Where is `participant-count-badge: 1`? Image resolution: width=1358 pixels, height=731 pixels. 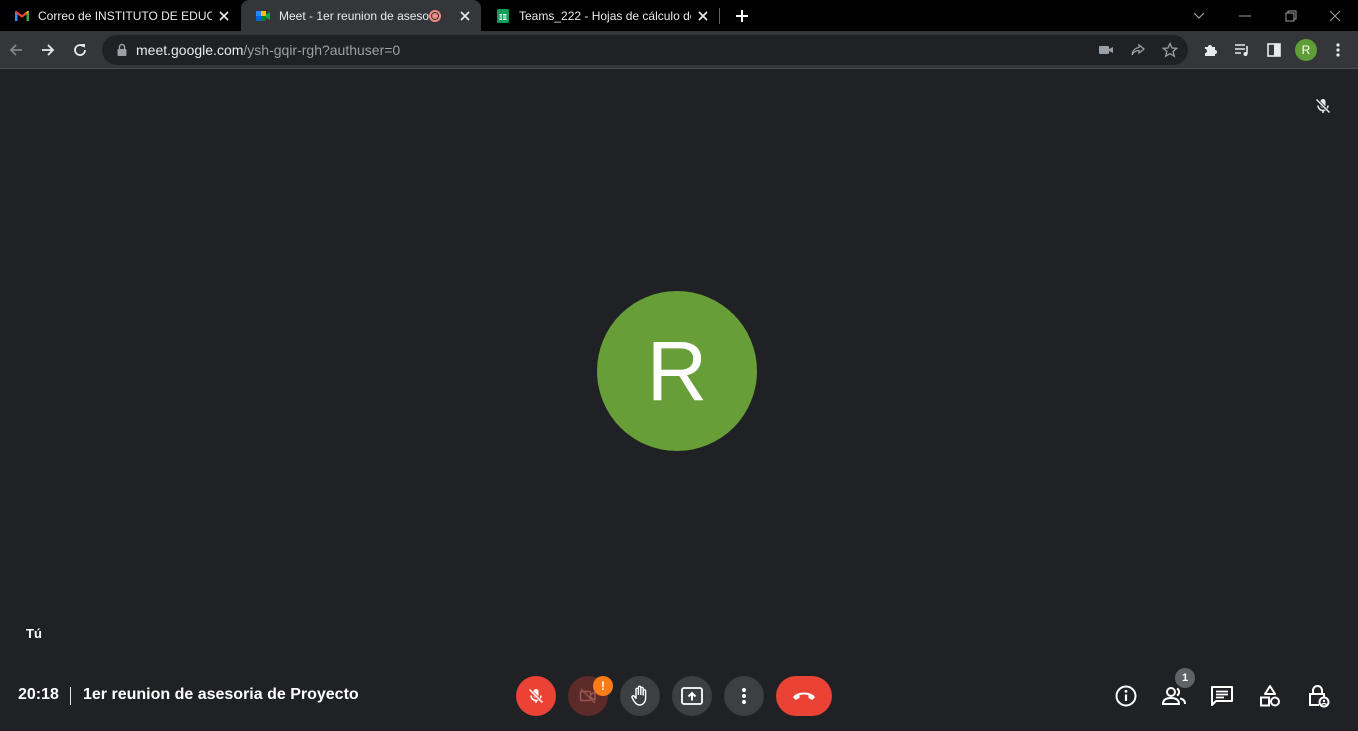 participant-count-badge: 1 is located at coordinates (1185, 678).